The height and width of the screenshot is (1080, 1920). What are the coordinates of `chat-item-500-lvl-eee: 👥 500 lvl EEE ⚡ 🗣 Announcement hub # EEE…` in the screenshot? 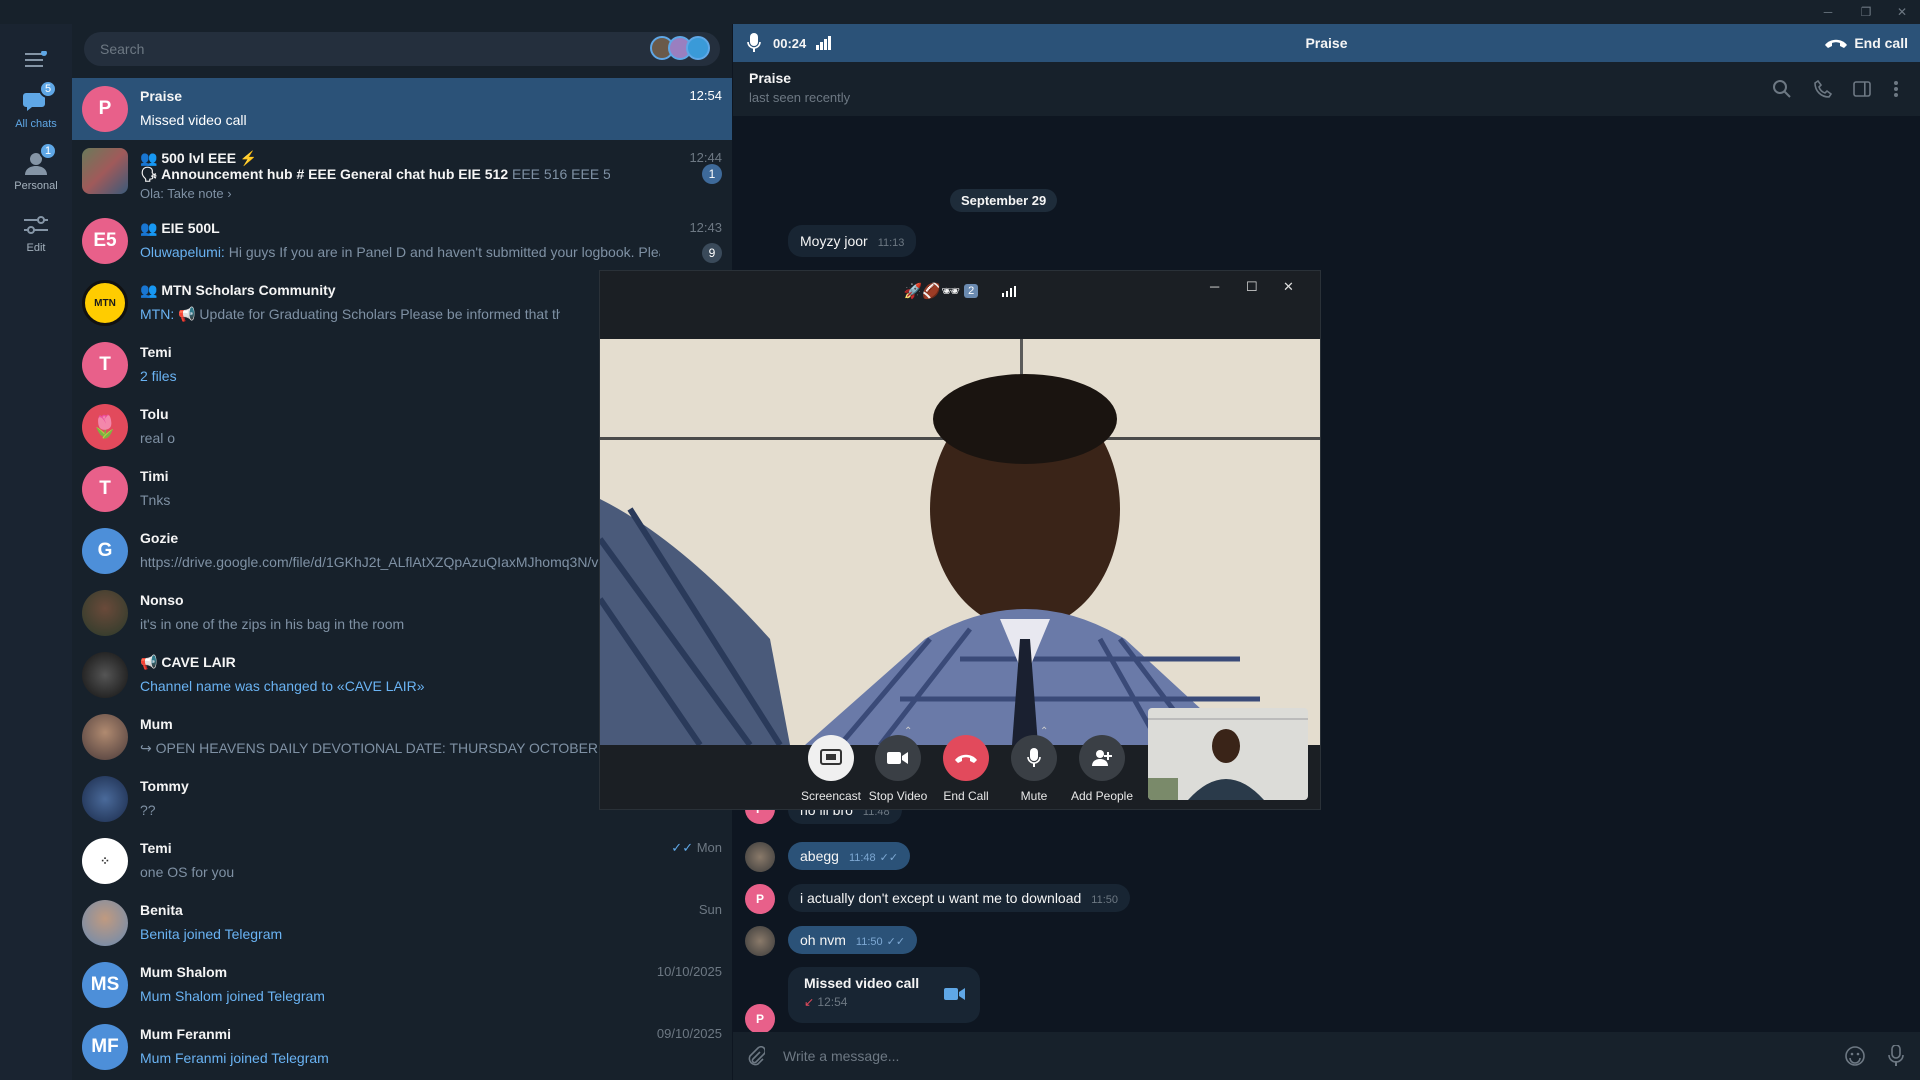 It's located at (402, 175).